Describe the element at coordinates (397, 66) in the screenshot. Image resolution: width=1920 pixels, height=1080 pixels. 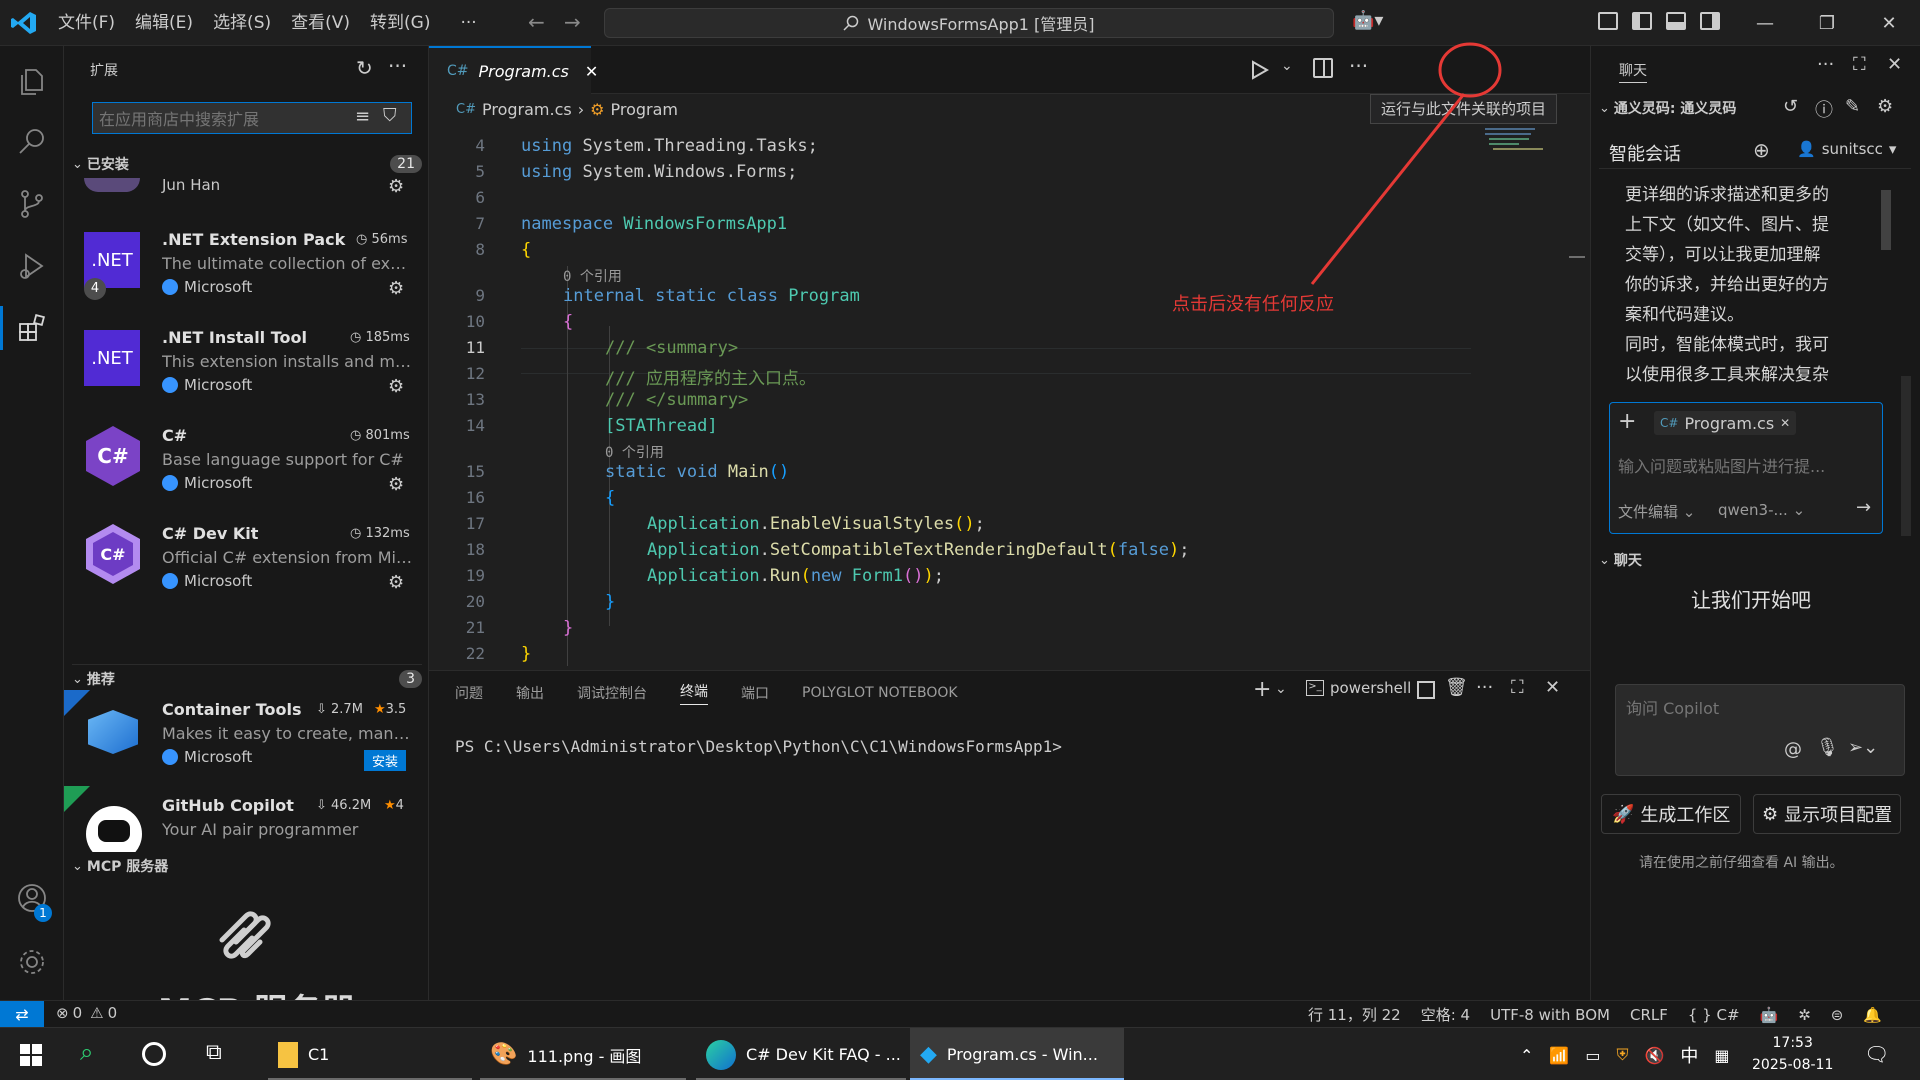
I see `more-actions-icon: ···` at that location.